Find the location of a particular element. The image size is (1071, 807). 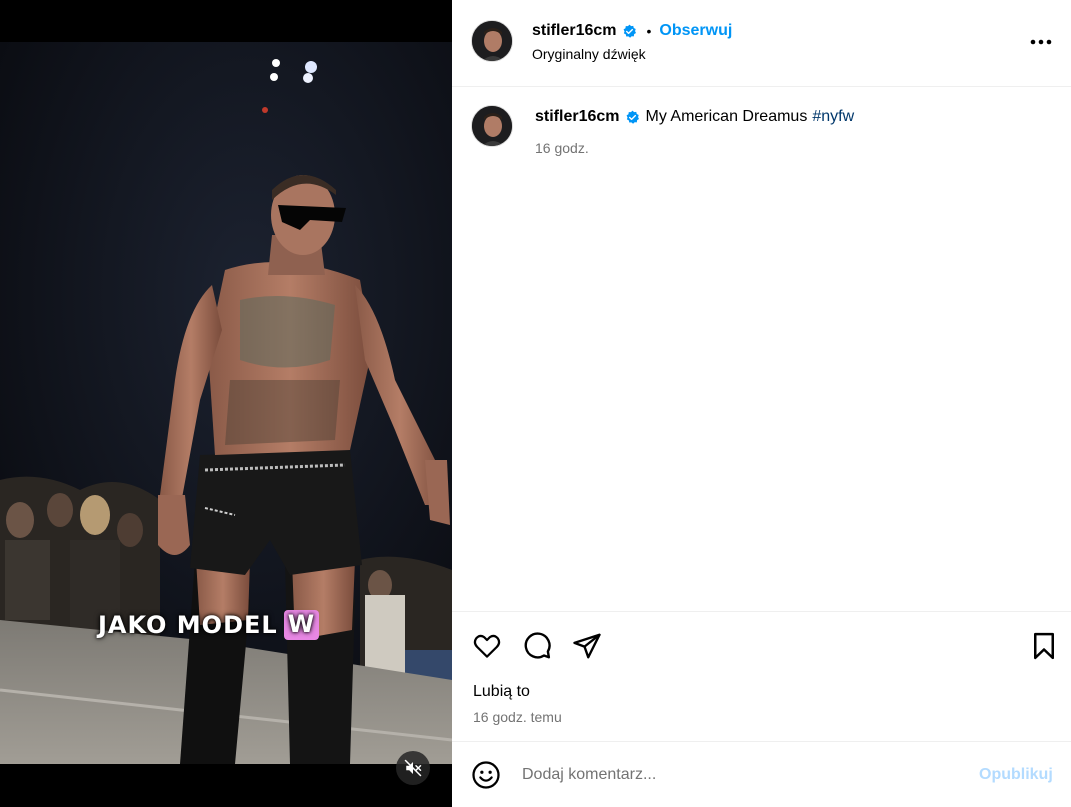

mute-button is located at coordinates (413, 768).